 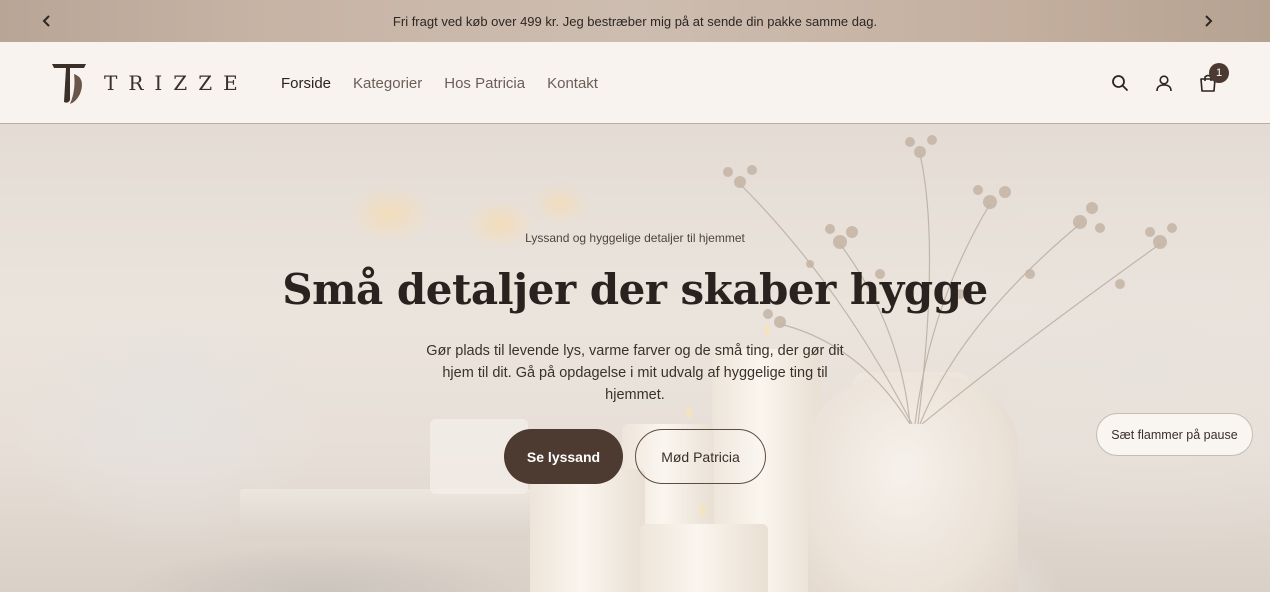 What do you see at coordinates (704, 558) in the screenshot?
I see `short-candle-image` at bounding box center [704, 558].